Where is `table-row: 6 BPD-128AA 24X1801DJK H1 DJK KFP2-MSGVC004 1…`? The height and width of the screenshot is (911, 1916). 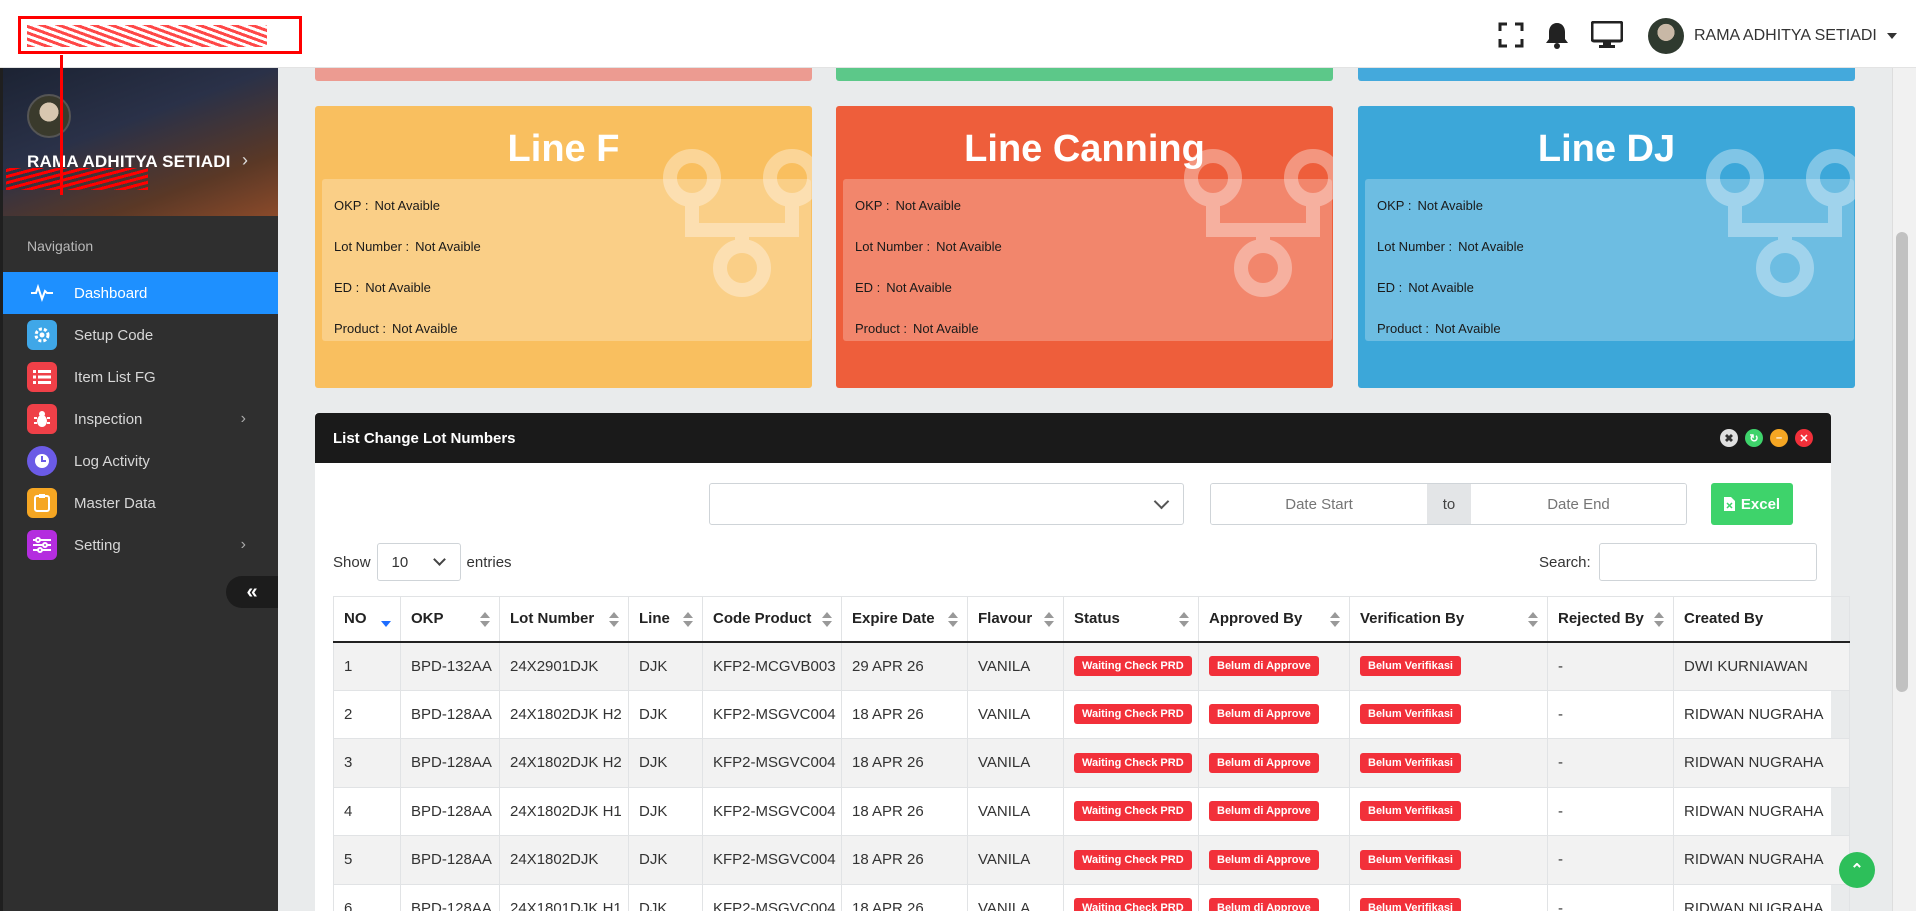 table-row: 6 BPD-128AA 24X1801DJK H1 DJK KFP2-MSGVC004 1… is located at coordinates (1091, 897).